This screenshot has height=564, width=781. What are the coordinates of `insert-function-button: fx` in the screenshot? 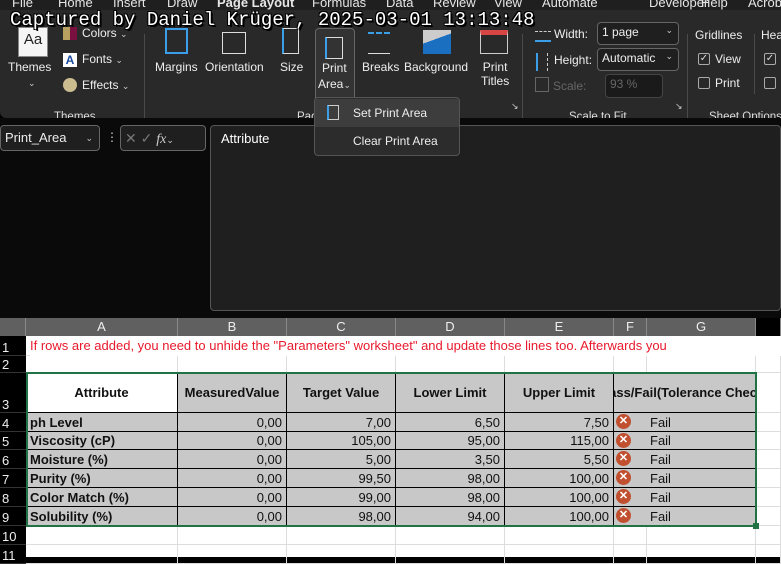 It's located at (161, 139).